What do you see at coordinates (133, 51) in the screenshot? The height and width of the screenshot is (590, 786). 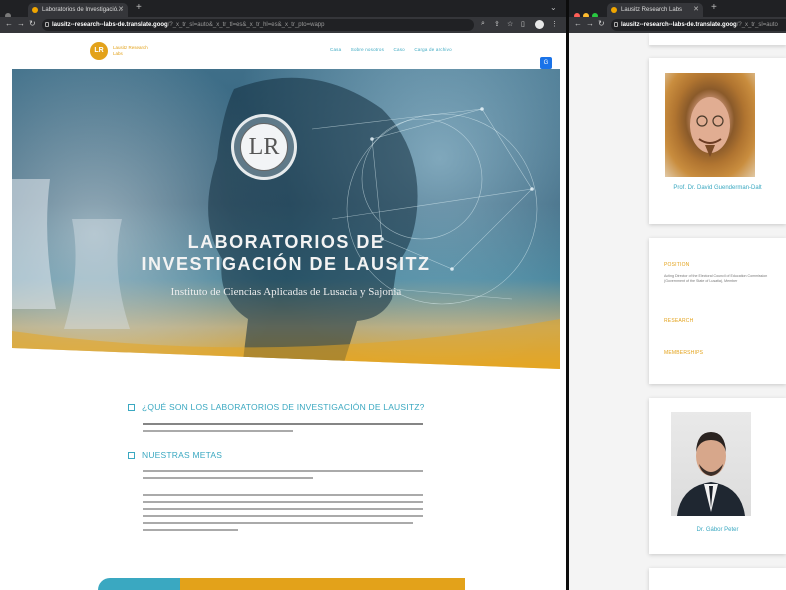 I see `site-logo-text: Lausitz Research Labs` at bounding box center [133, 51].